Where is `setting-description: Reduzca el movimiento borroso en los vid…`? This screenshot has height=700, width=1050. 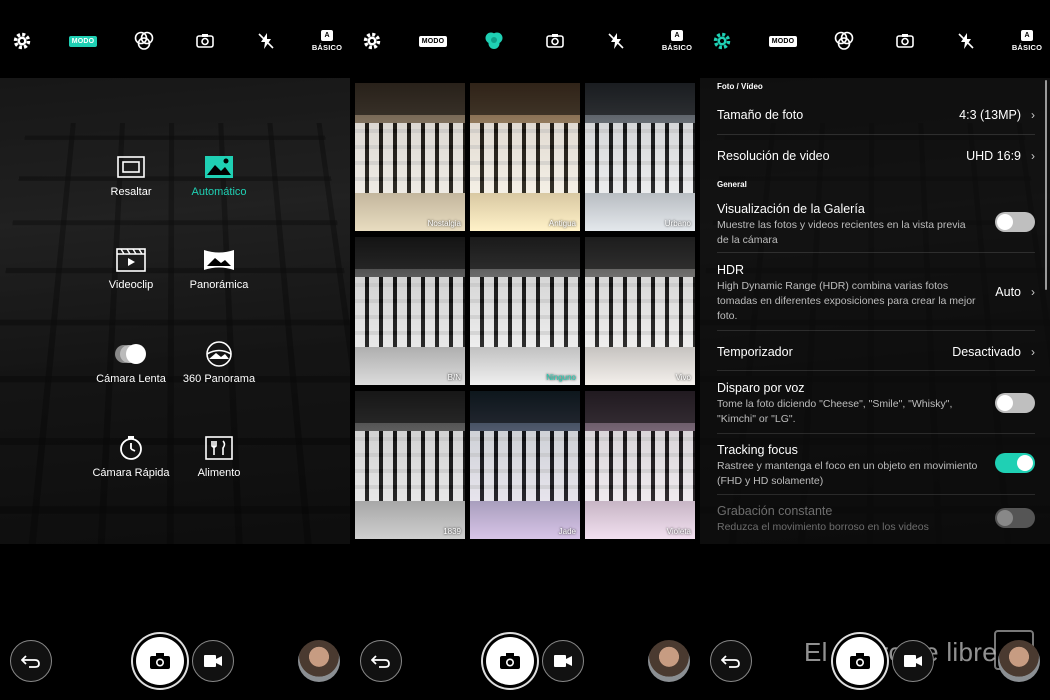 setting-description: Reduzca el movimiento borroso en los vid… is located at coordinates (823, 527).